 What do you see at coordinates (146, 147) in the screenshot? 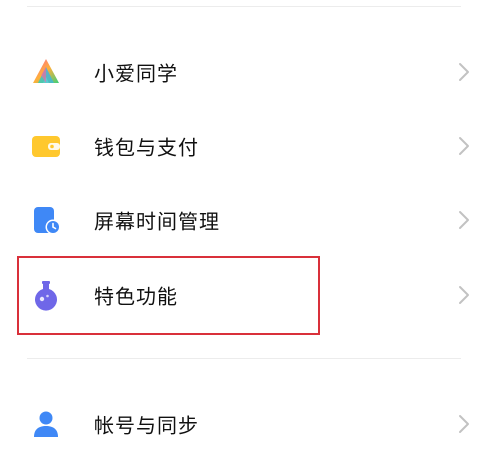
I see `settings-item-label: 钱包与支付` at bounding box center [146, 147].